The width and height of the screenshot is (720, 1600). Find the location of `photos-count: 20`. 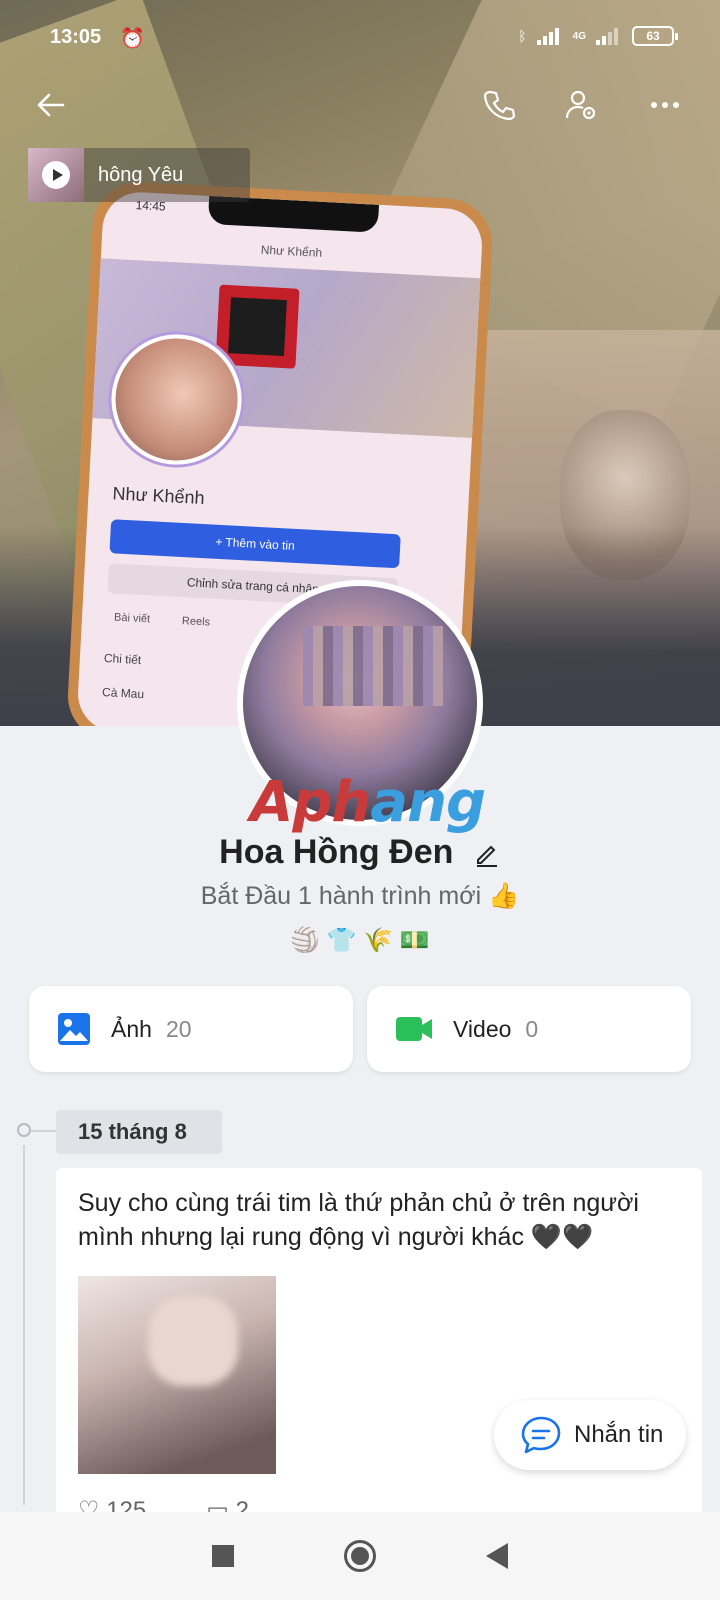

photos-count: 20 is located at coordinates (178, 1028).